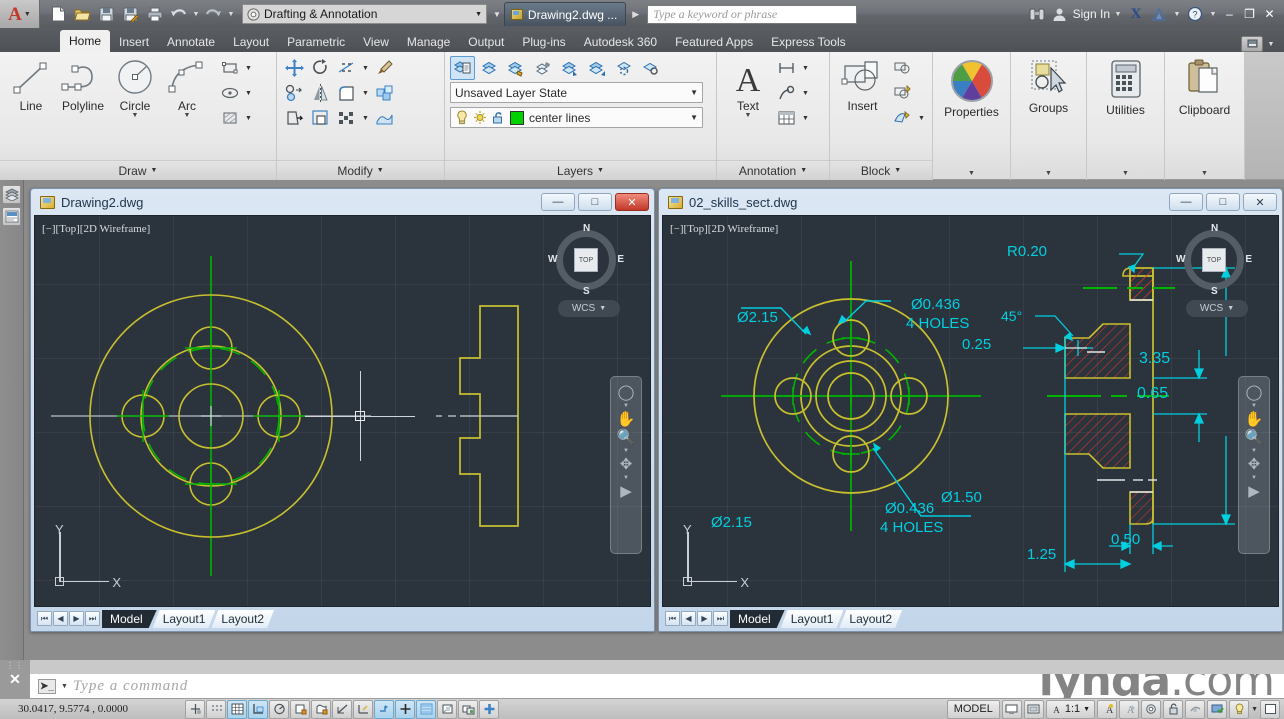 This screenshot has height=719, width=1284. I want to click on last-layout-button: ⏭, so click(92, 618).